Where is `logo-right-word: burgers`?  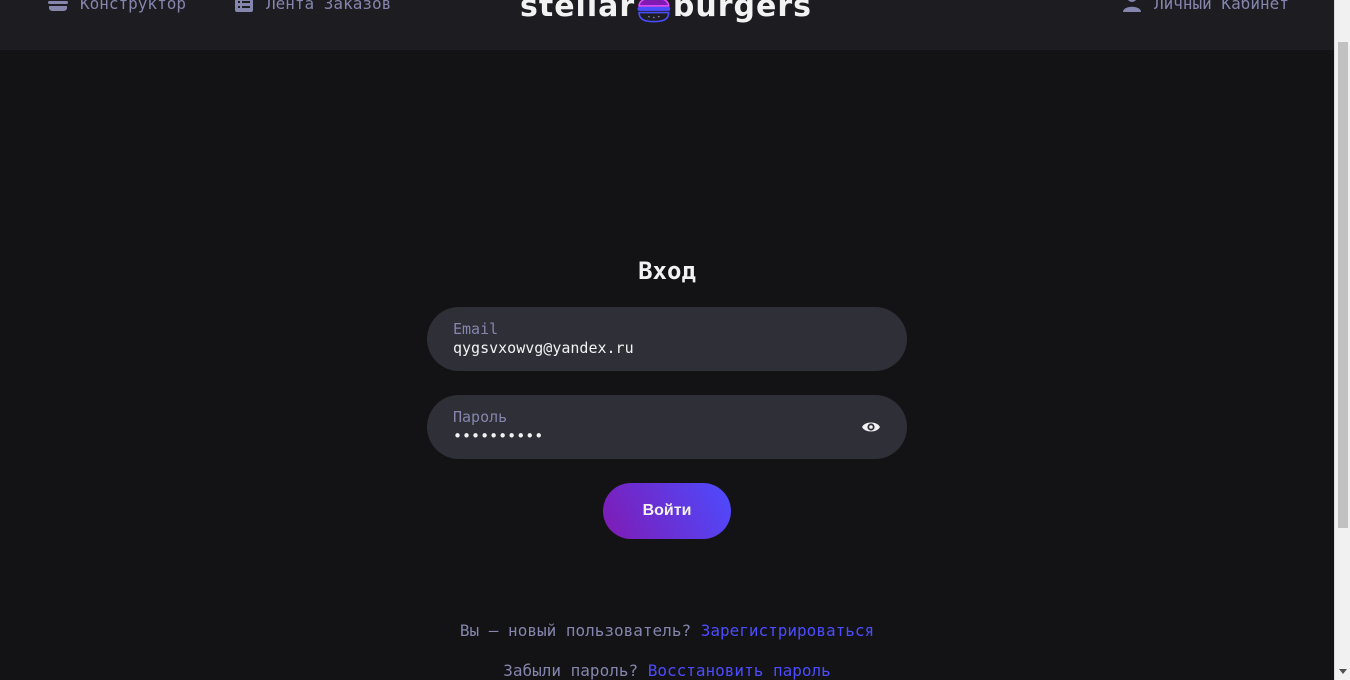
logo-right-word: burgers is located at coordinates (742, 12).